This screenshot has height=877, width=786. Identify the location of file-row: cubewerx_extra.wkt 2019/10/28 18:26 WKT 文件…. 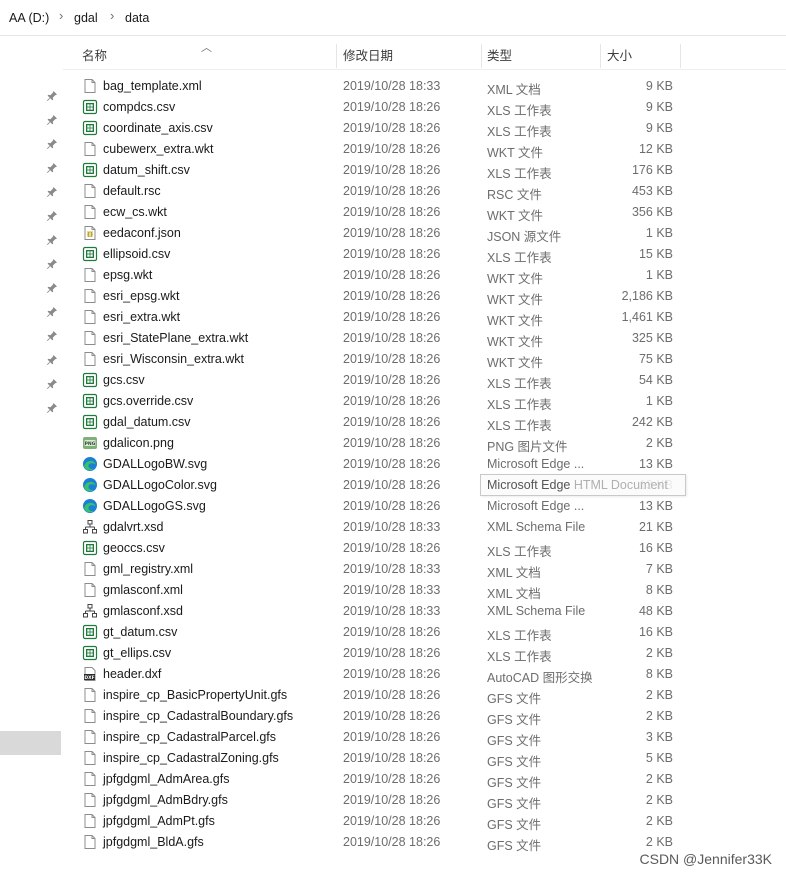
(424, 149).